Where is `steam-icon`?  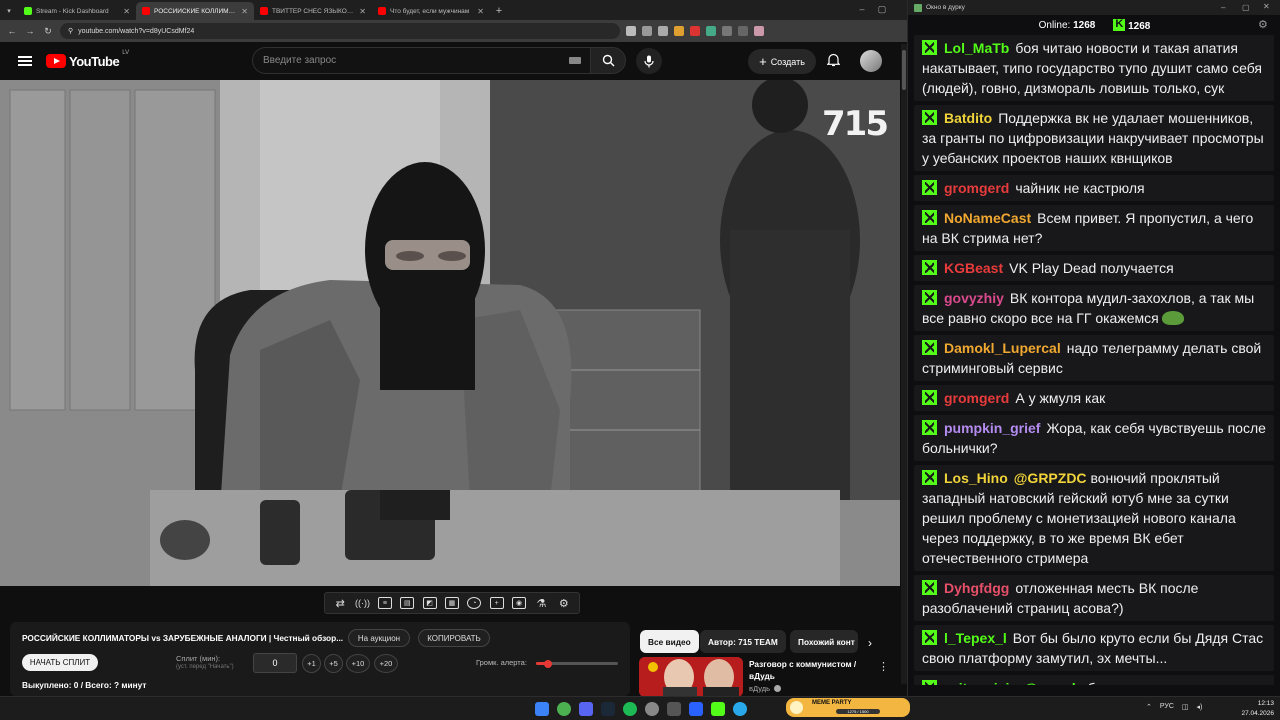 steam-icon is located at coordinates (608, 709).